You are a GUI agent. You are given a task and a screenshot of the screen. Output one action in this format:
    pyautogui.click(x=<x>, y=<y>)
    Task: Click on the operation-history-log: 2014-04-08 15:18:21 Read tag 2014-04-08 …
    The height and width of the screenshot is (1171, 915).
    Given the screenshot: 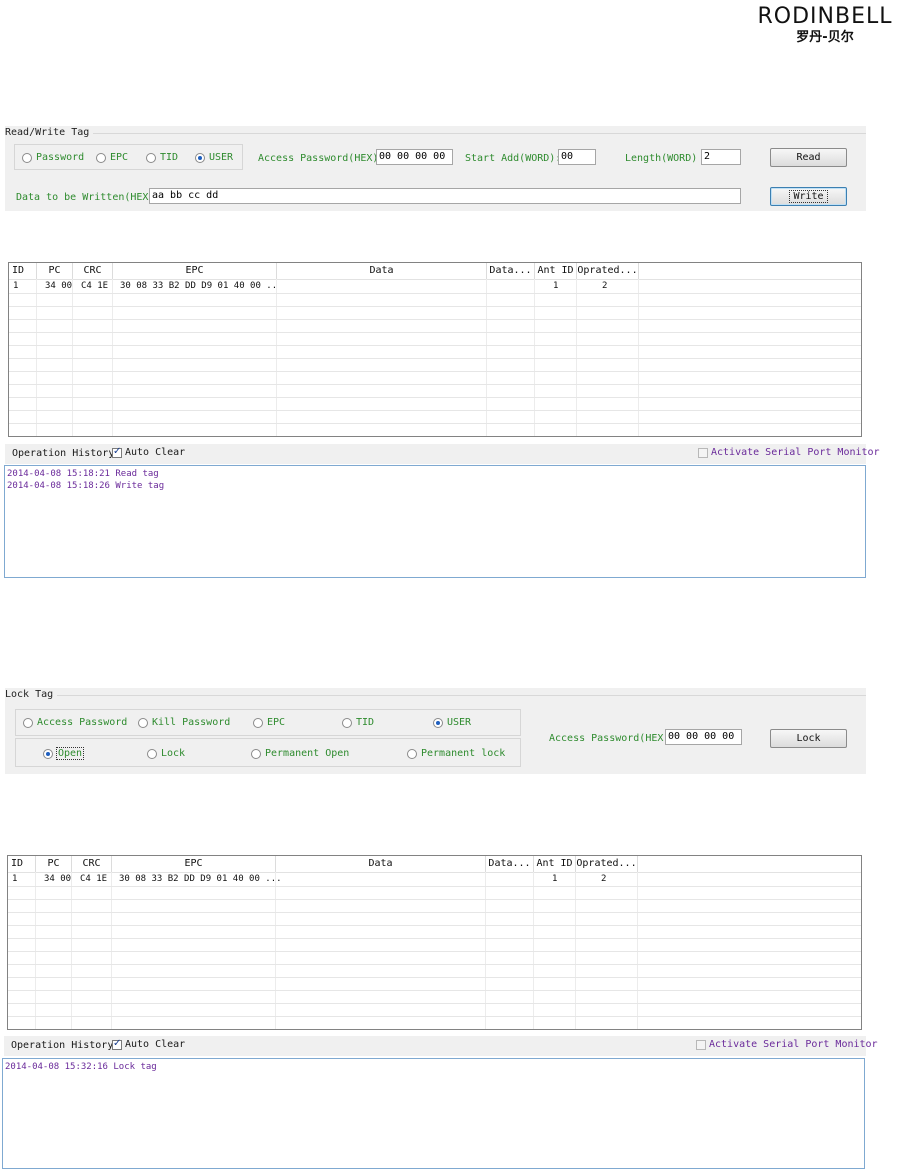 What is the action you would take?
    pyautogui.click(x=435, y=521)
    